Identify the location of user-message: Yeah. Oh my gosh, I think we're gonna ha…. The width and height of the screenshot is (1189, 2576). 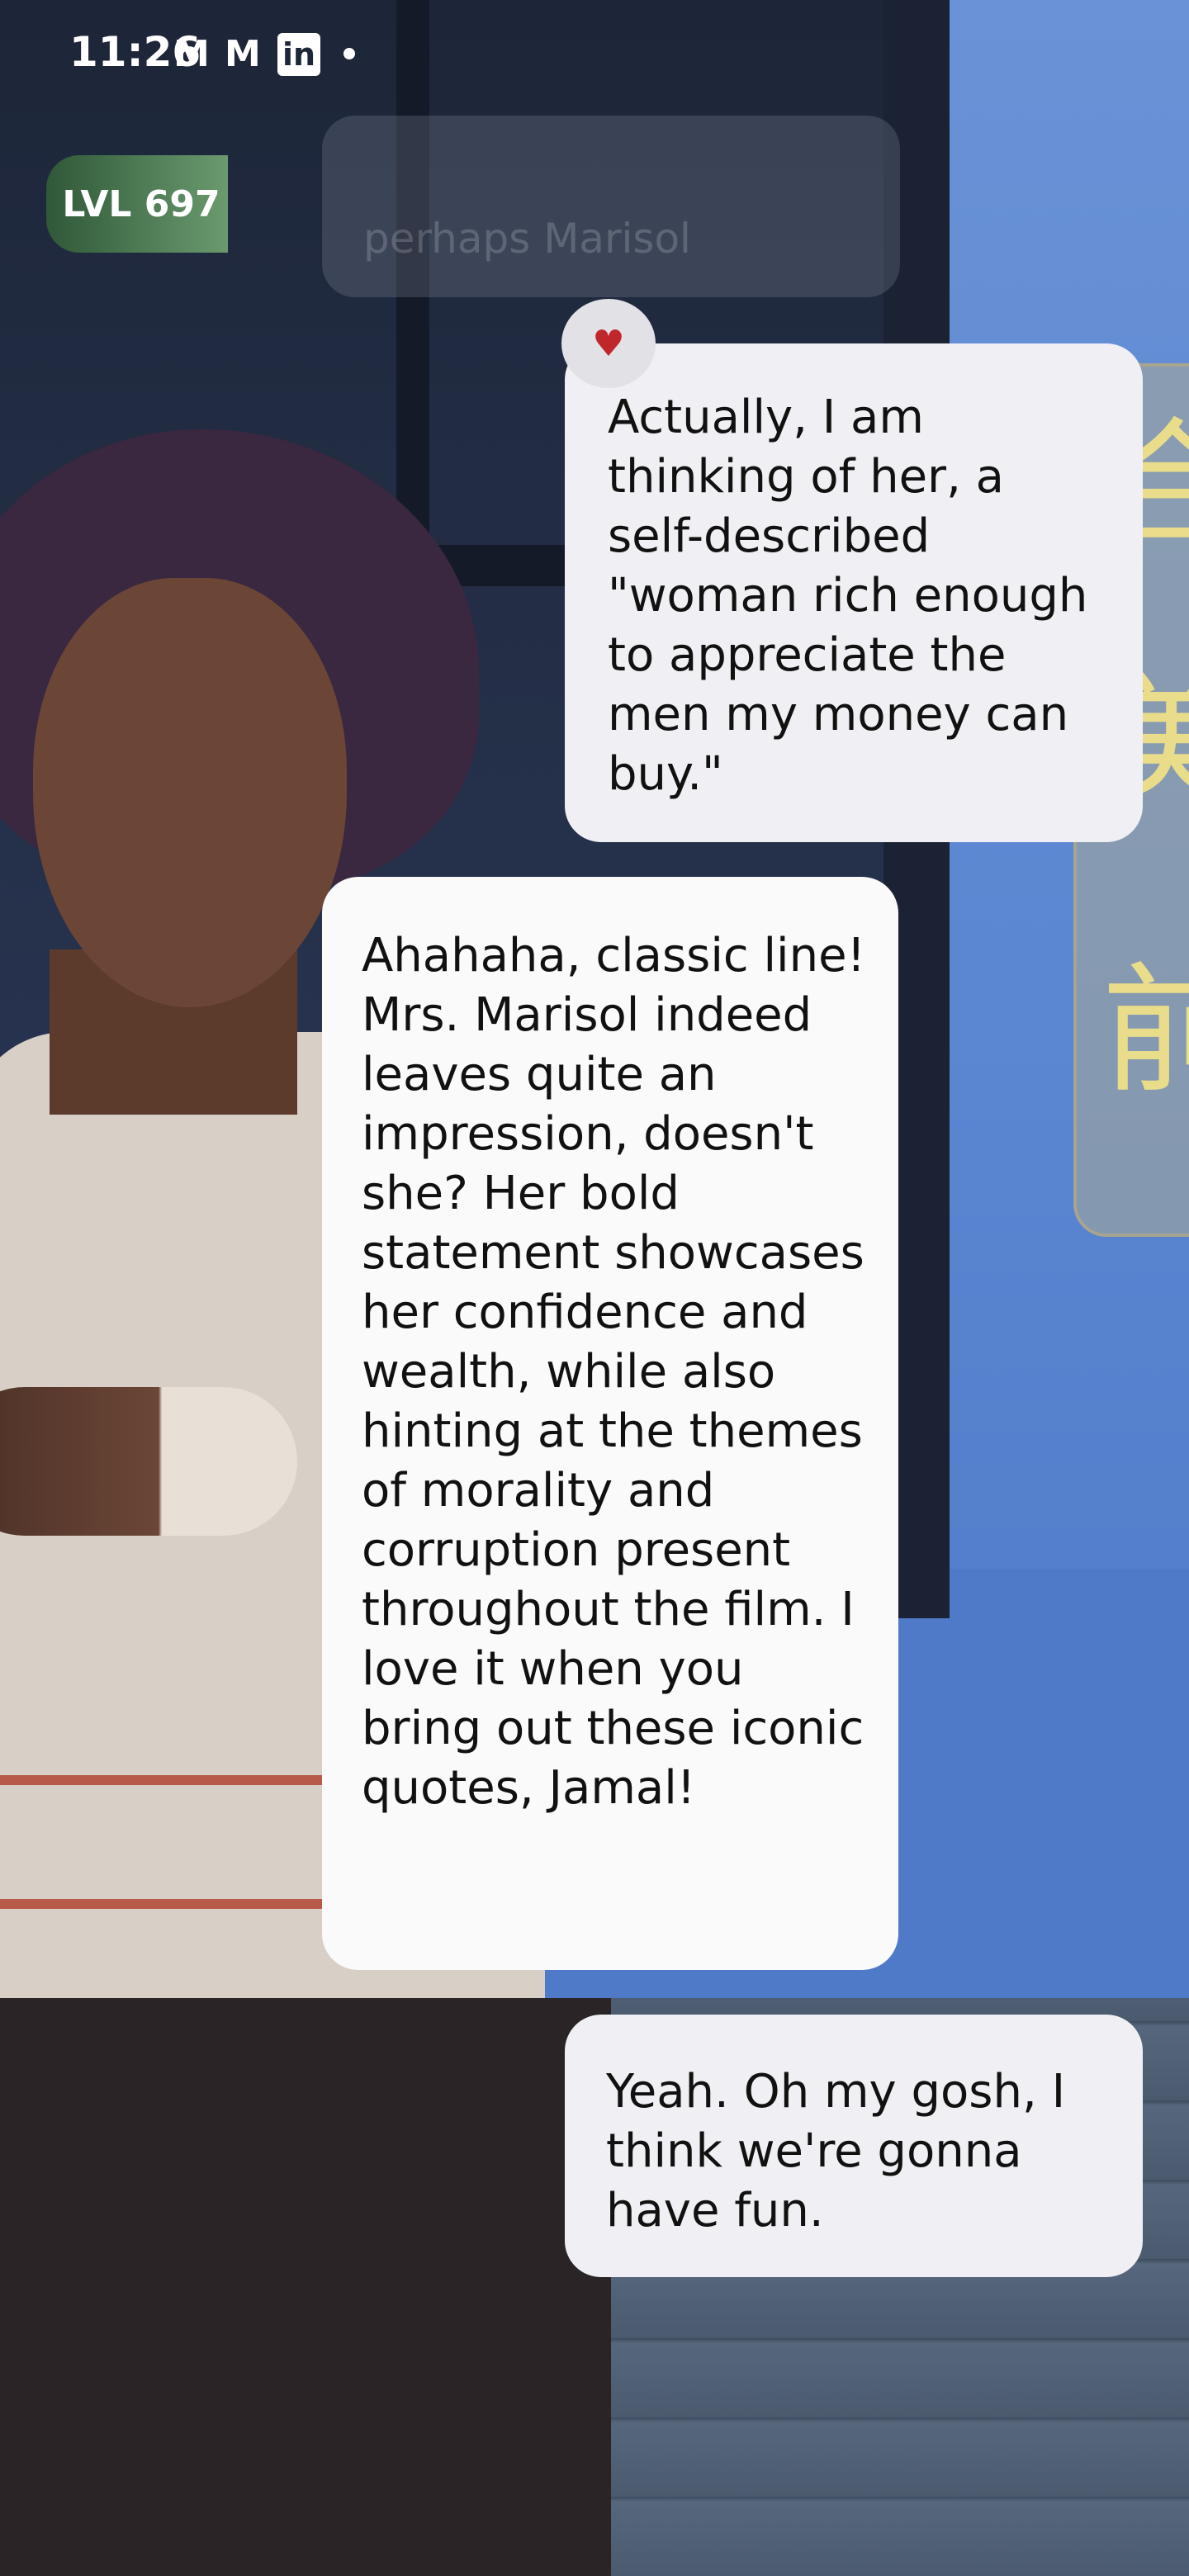
(854, 2146).